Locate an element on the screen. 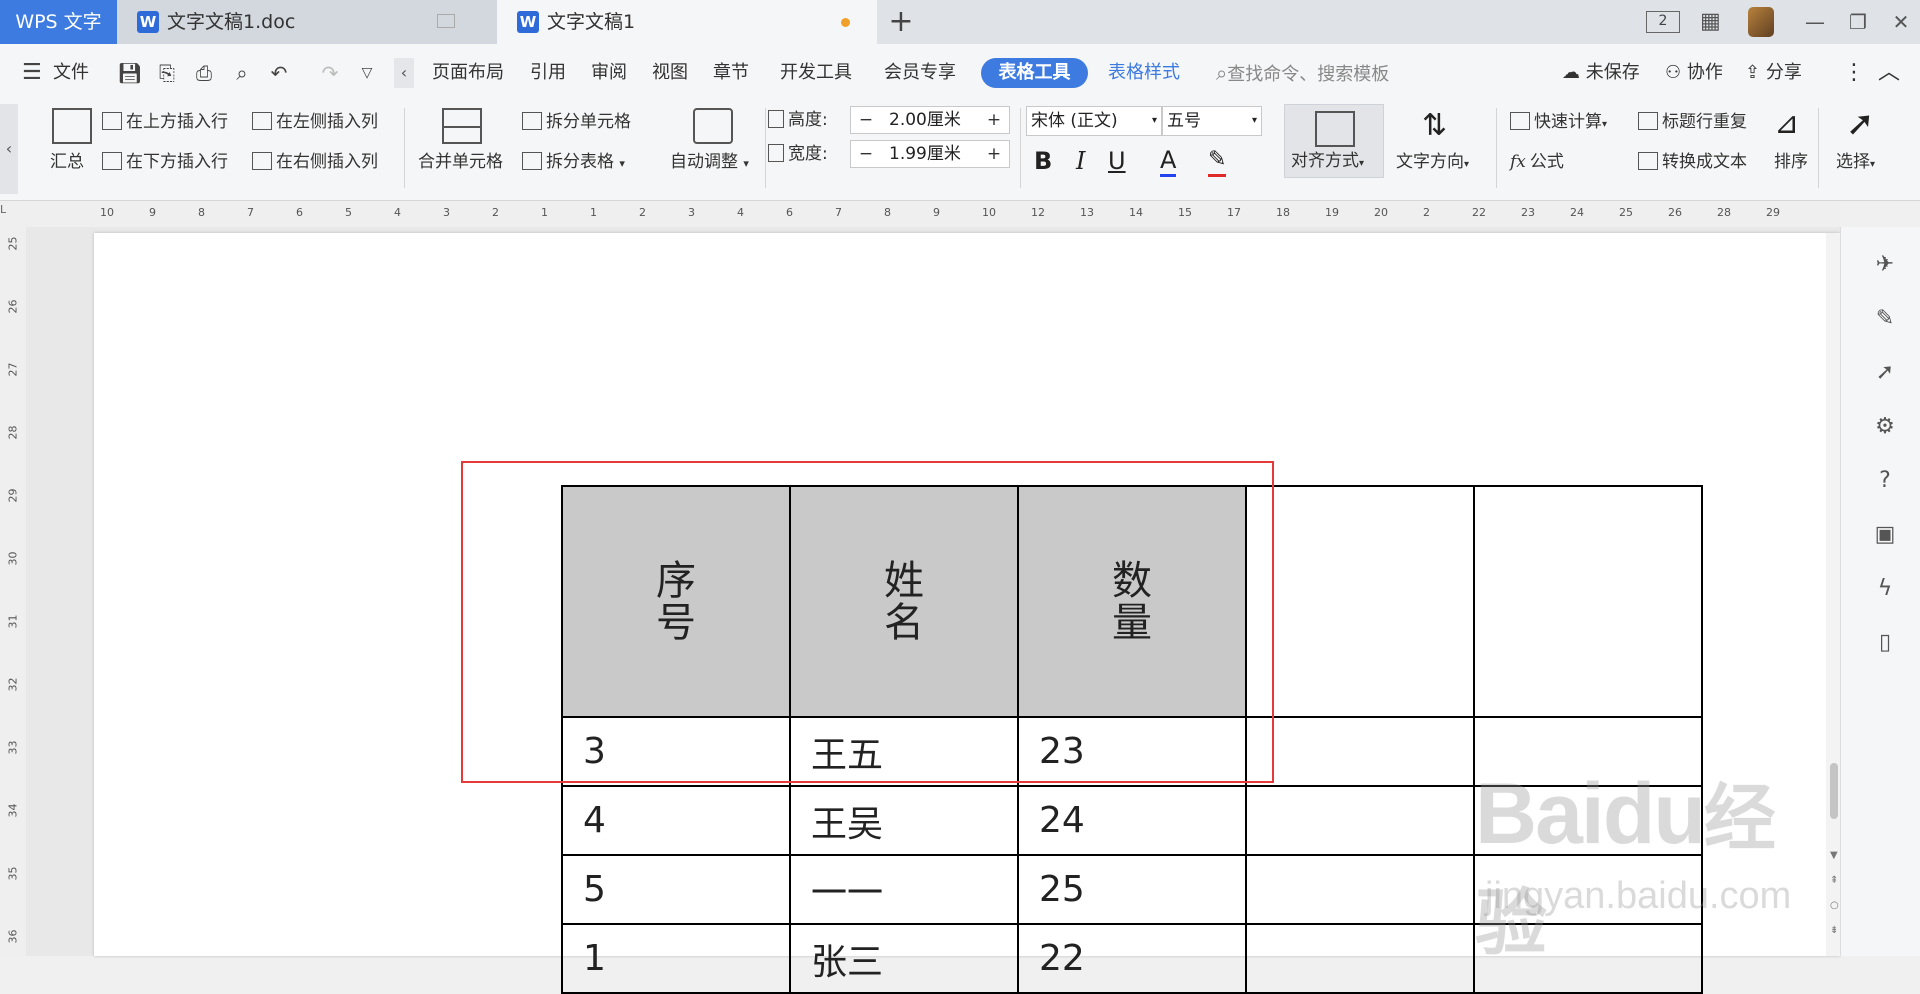 This screenshot has width=1920, height=994. collaborate-button: ⚇ 协作 is located at coordinates (1694, 73).